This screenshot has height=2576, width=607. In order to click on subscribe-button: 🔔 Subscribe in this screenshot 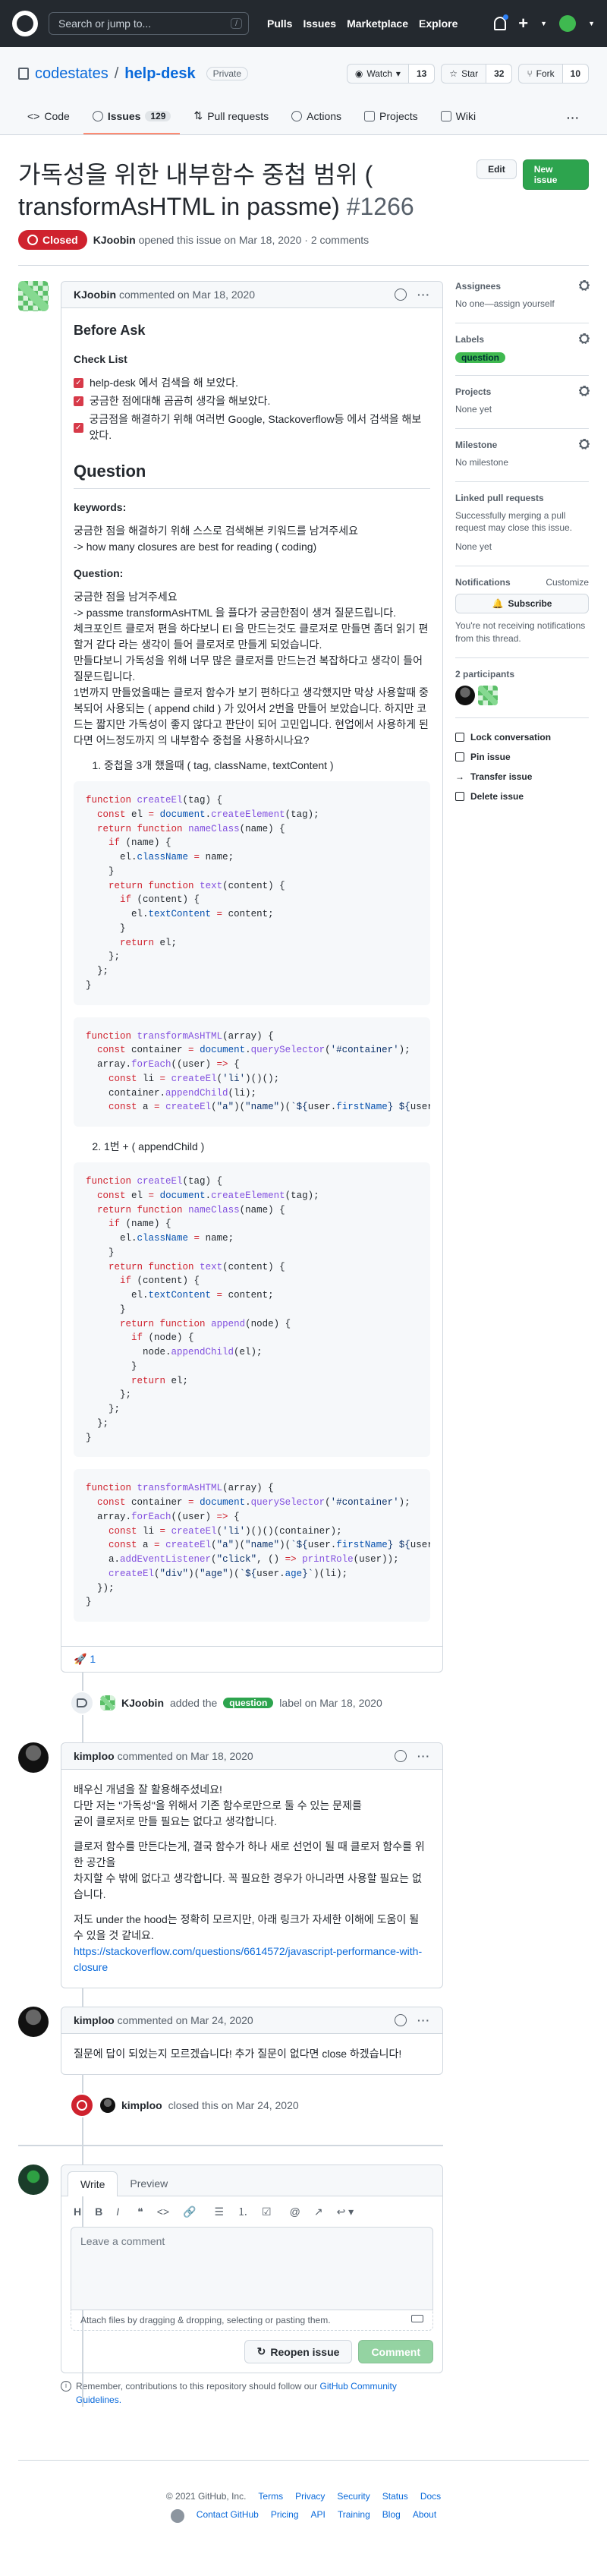, I will do `click(522, 603)`.